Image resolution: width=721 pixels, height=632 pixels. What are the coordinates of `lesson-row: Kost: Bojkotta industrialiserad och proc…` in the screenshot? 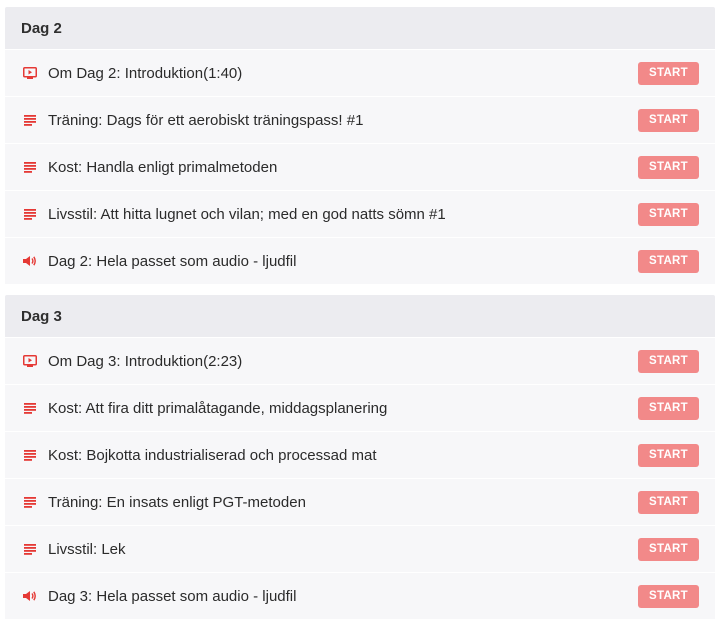 It's located at (360, 454).